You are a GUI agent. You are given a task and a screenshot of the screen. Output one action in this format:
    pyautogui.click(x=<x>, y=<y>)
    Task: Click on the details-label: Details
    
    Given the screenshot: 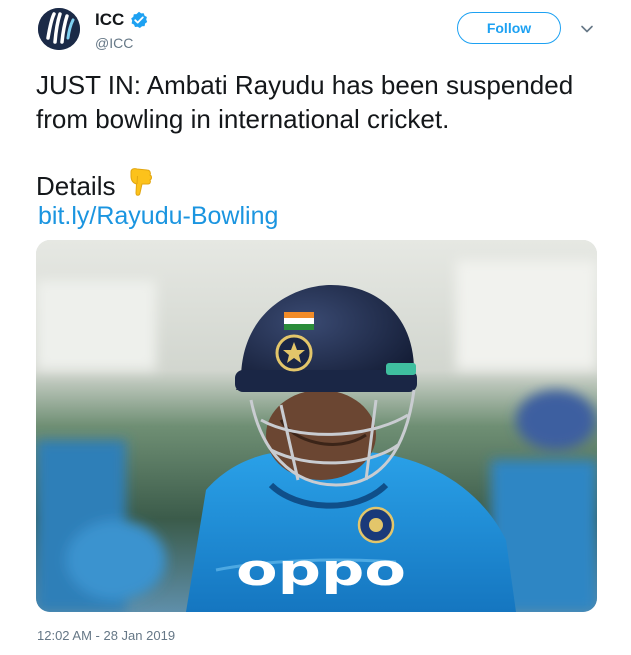 What is the action you would take?
    pyautogui.click(x=76, y=186)
    